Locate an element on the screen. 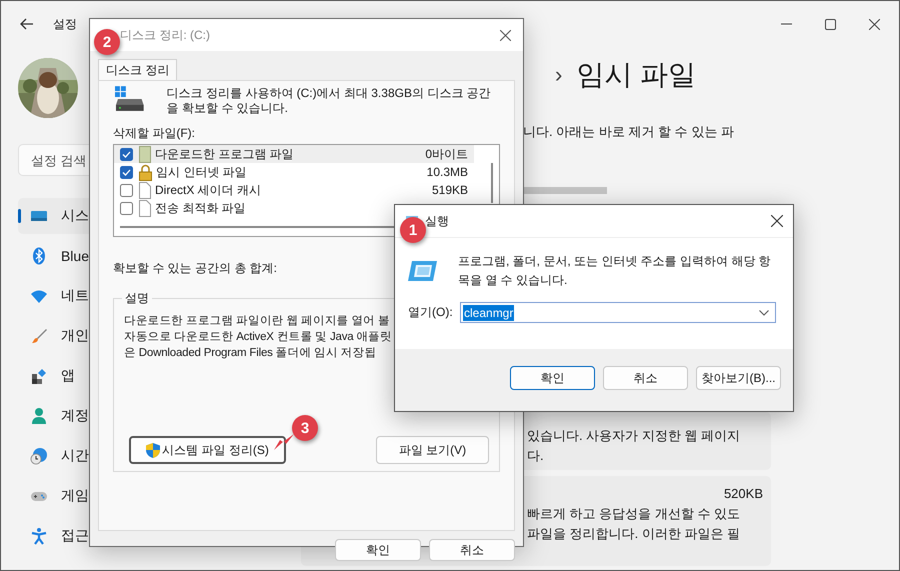 Image resolution: width=900 pixels, height=571 pixels. files-label: 삭제할 파일(F): is located at coordinates (154, 133).